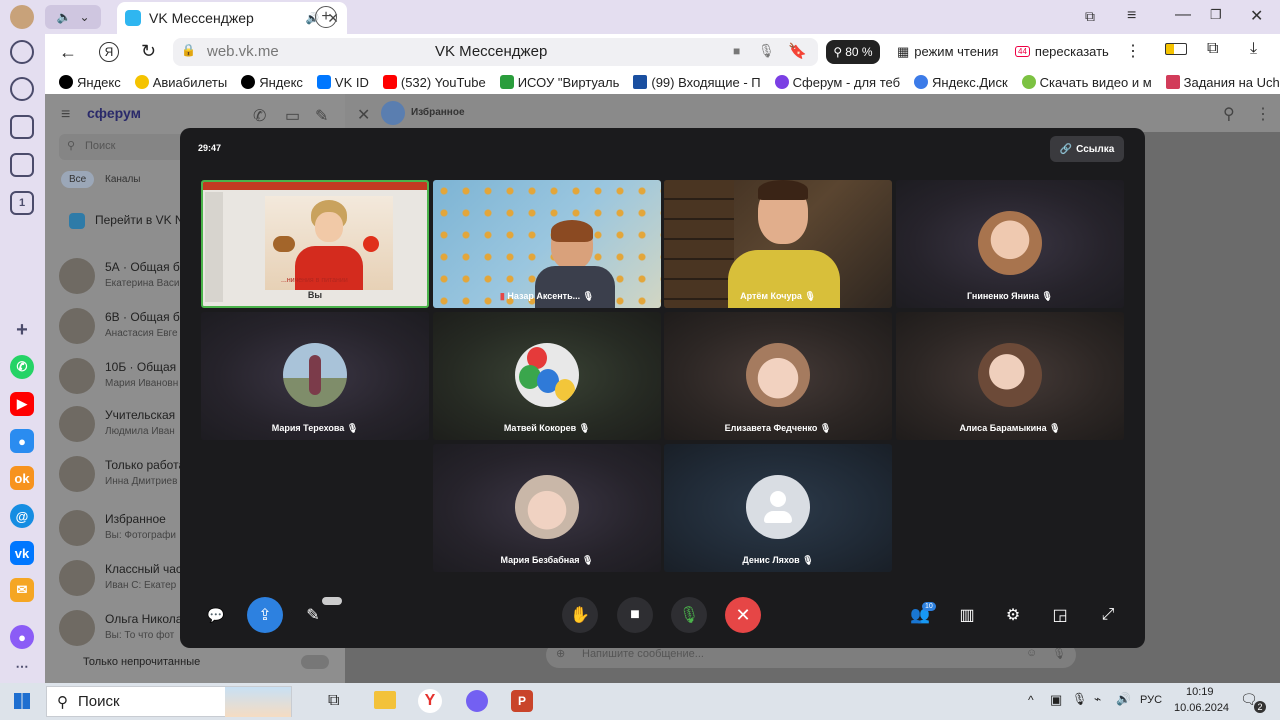 This screenshot has width=1280, height=720. I want to click on participant-tile: ▮ Назар Аксенть... 🎙︎, so click(547, 244).